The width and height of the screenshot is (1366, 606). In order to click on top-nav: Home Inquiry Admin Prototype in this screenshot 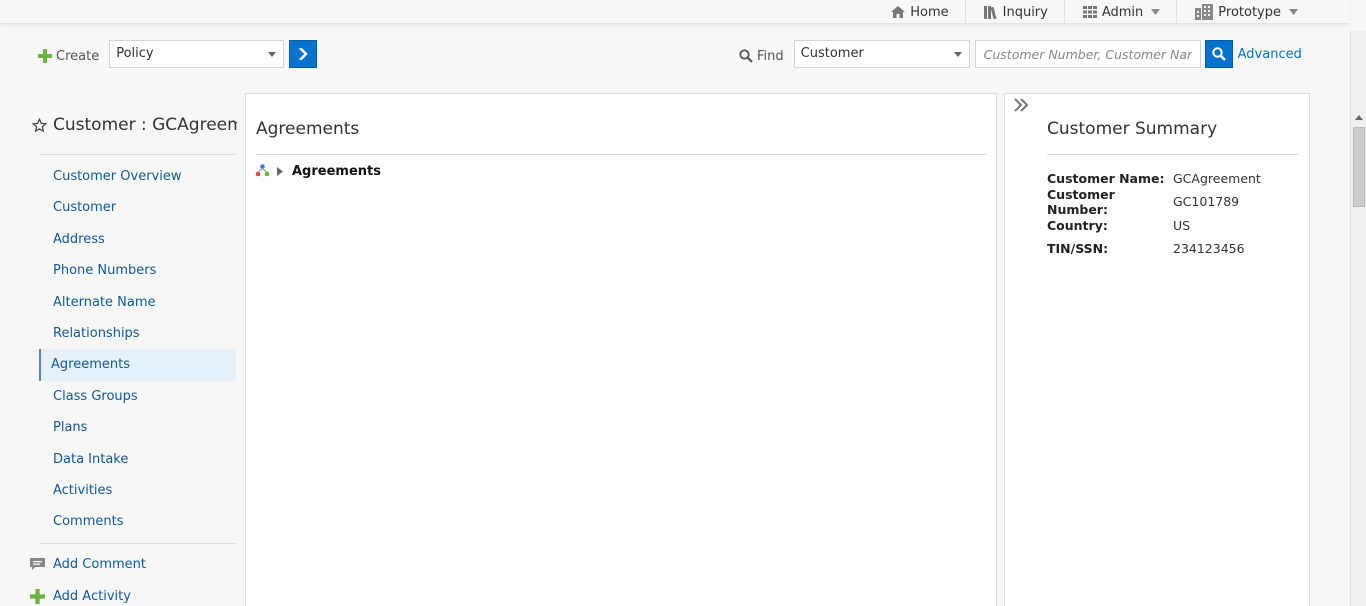, I will do `click(1111, 12)`.